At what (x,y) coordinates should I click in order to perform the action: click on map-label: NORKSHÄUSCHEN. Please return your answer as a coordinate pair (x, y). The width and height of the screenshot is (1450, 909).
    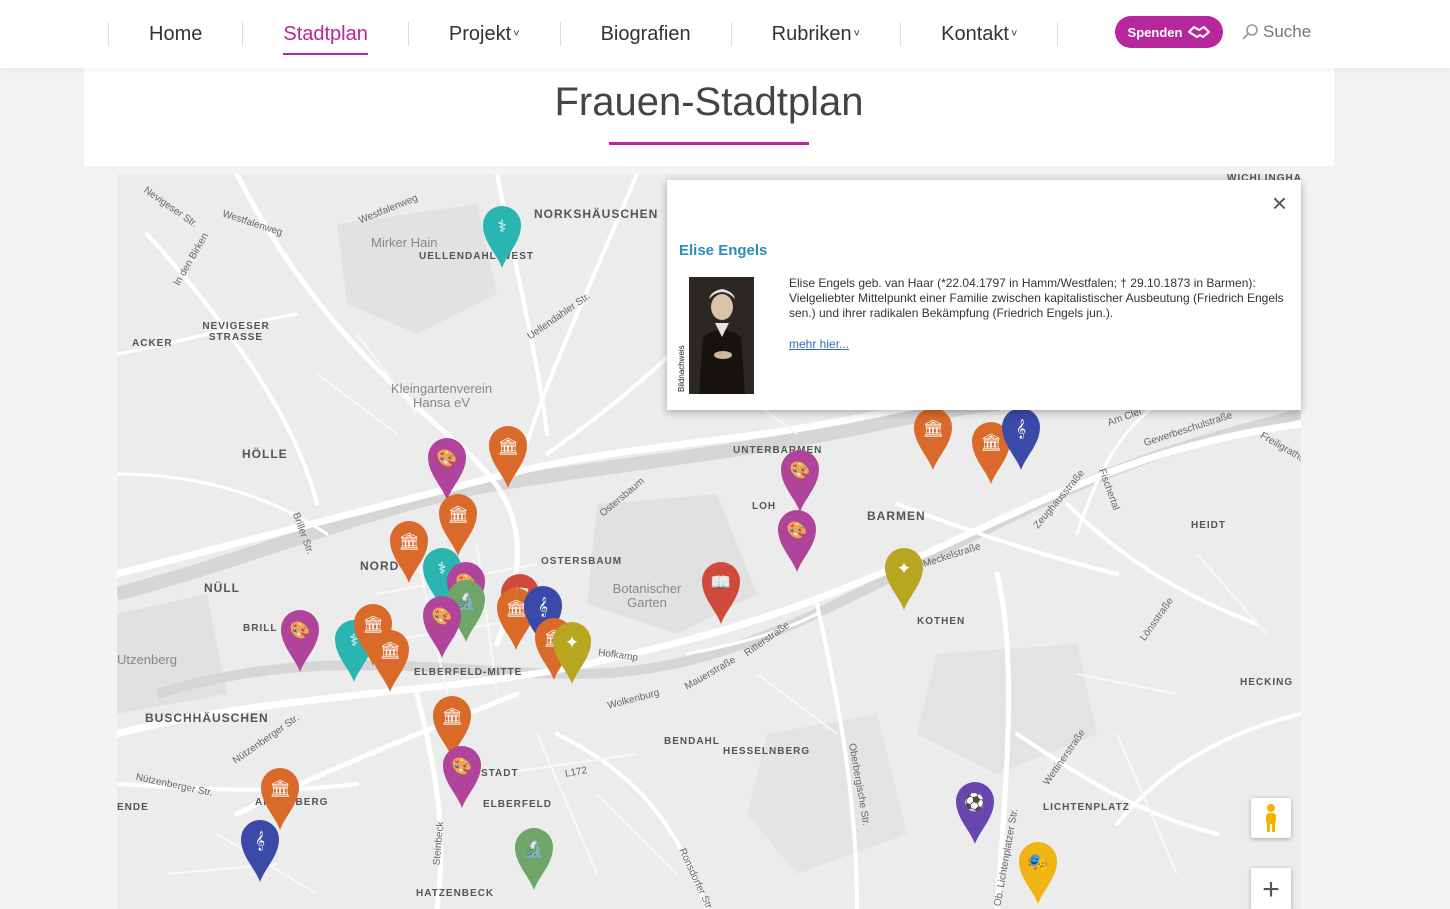
    Looking at the image, I should click on (596, 214).